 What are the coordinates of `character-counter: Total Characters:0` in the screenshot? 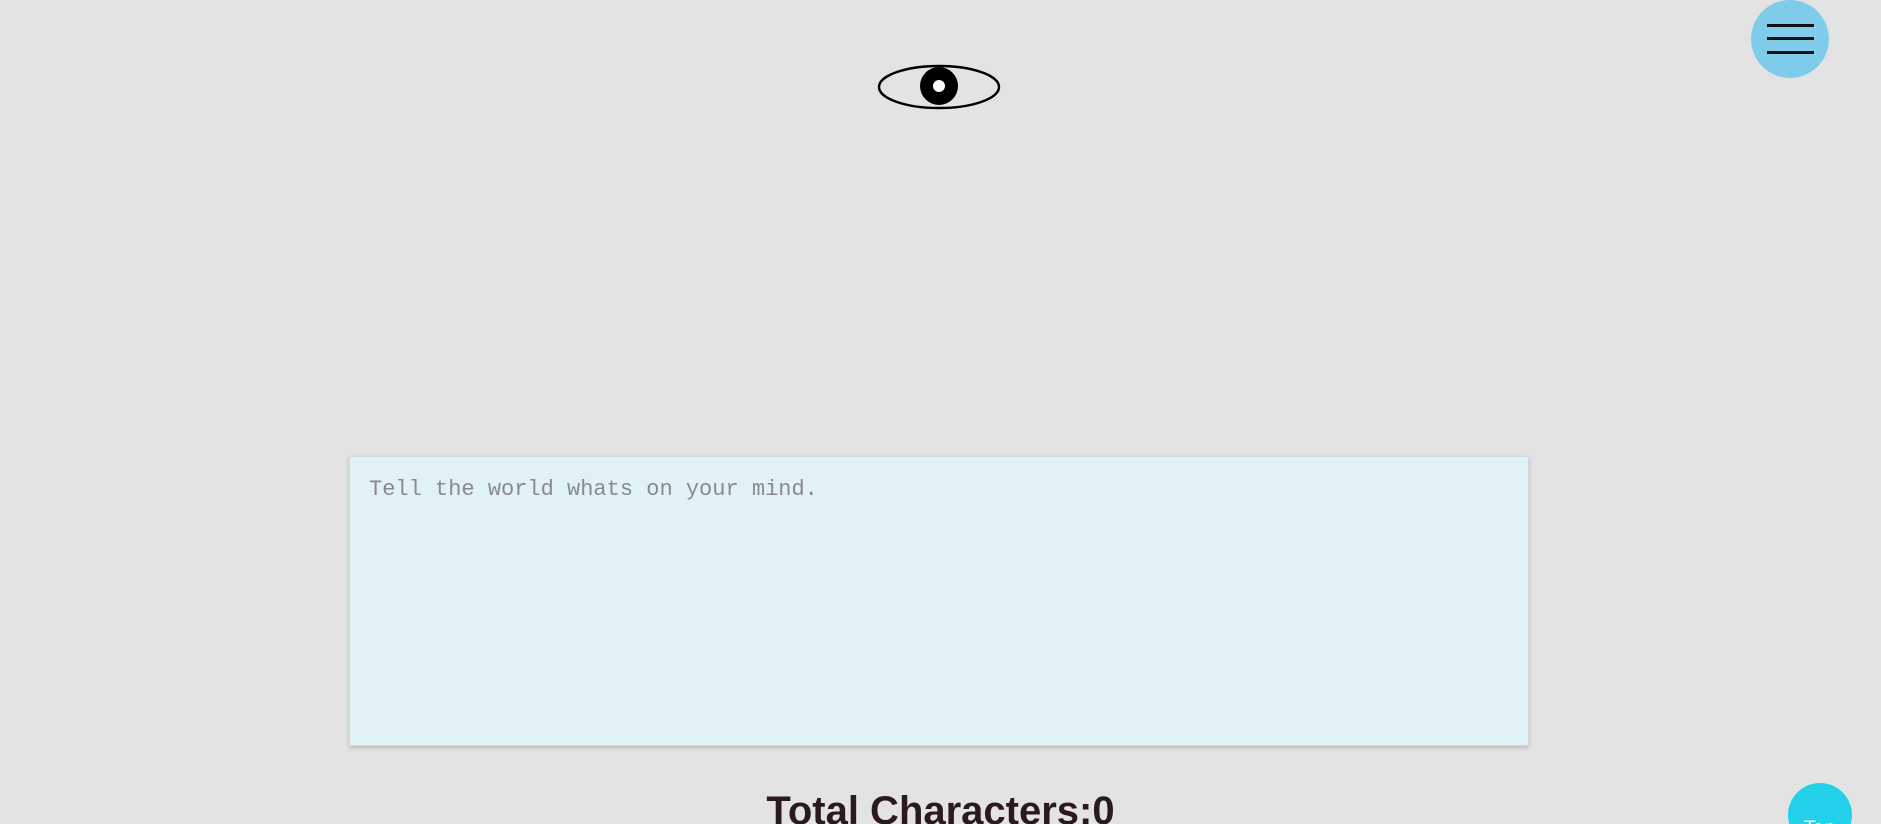 It's located at (940, 805).